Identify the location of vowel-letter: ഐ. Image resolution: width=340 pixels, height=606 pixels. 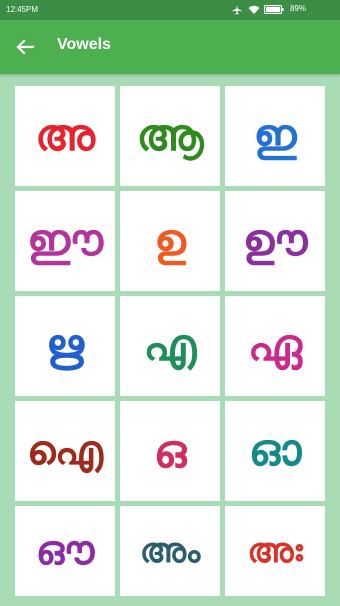
(65, 451).